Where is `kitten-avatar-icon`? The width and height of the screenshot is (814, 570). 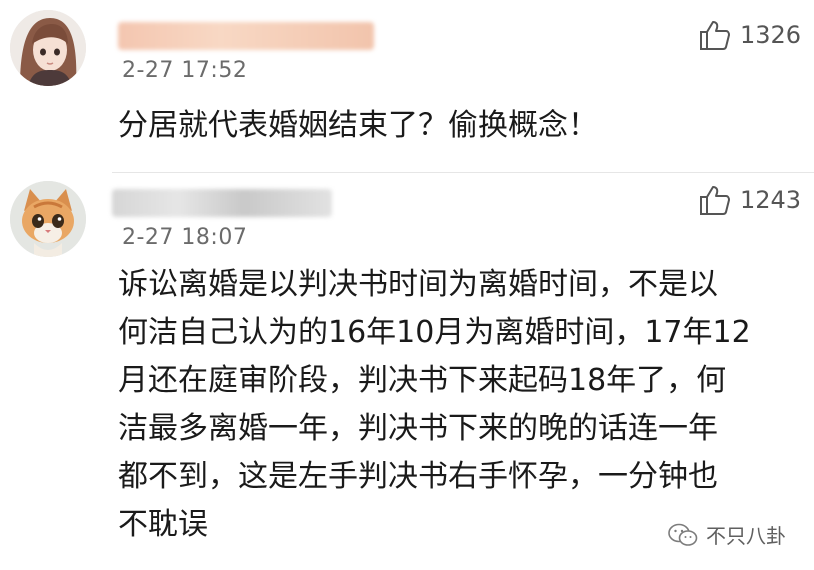 kitten-avatar-icon is located at coordinates (48, 219).